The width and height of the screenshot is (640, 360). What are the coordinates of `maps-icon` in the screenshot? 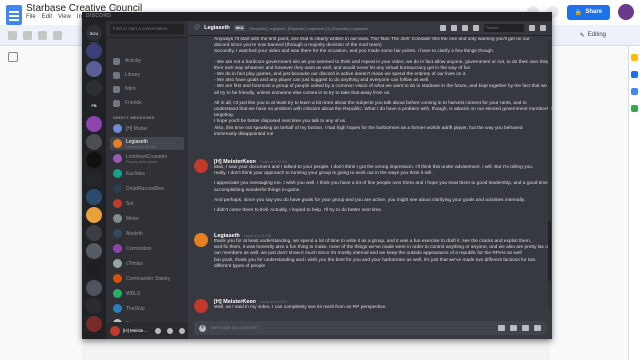 It's located at (634, 108).